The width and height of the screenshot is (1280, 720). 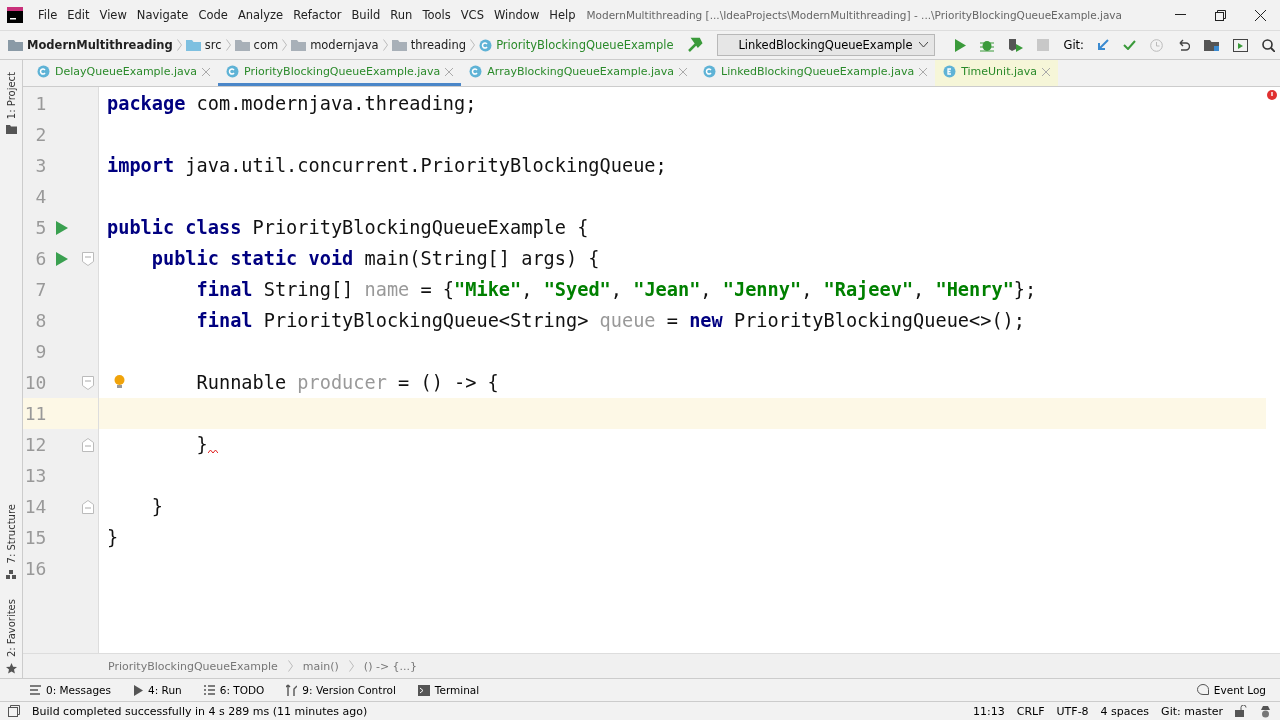 What do you see at coordinates (472, 15) in the screenshot?
I see `menu-item: VCS` at bounding box center [472, 15].